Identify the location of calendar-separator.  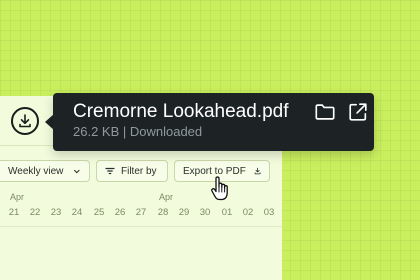
(141, 226).